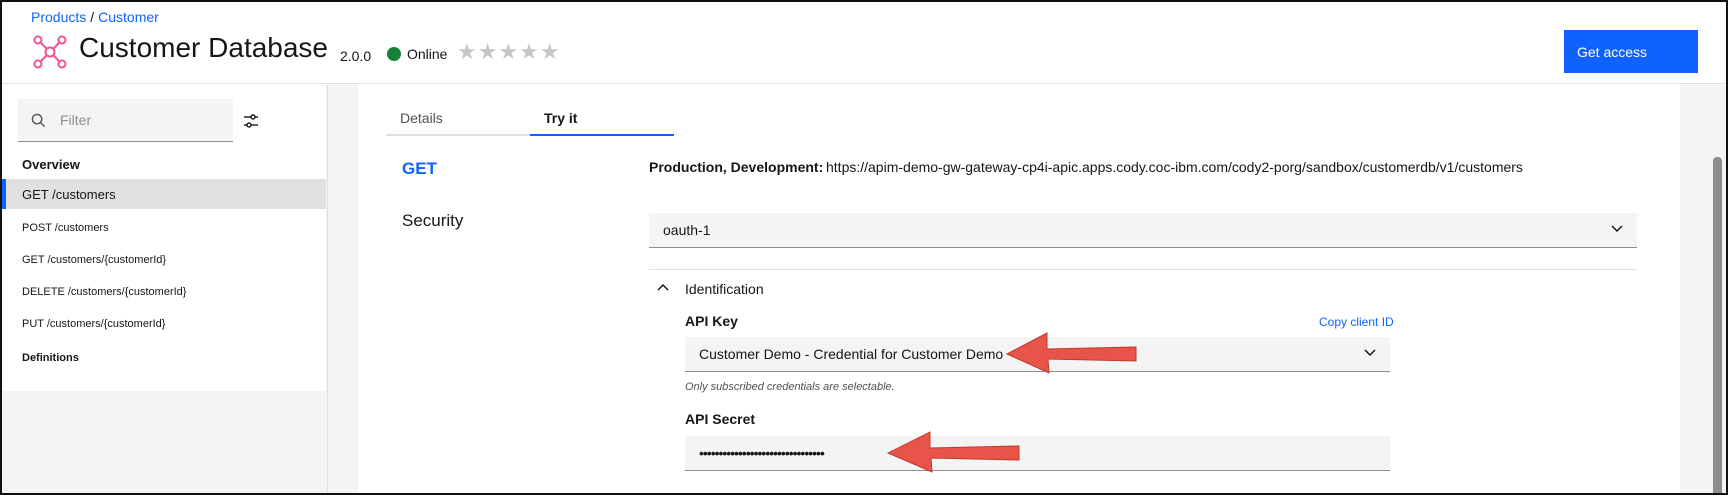  I want to click on breadcrumb-products-link: Products, so click(58, 17).